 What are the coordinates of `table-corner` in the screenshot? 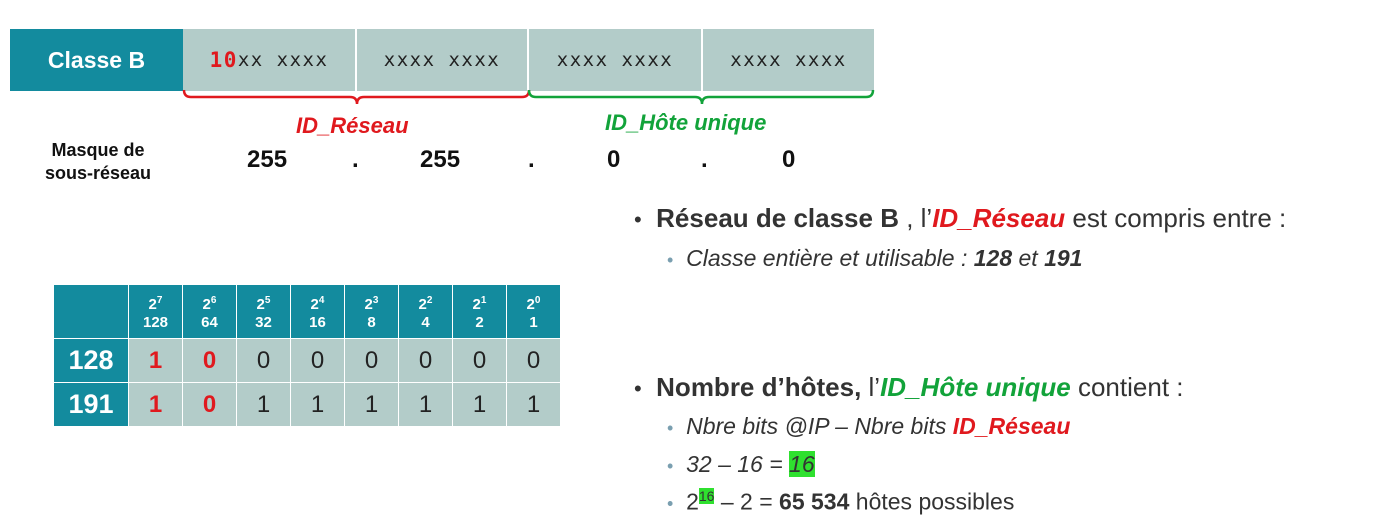 It's located at (91, 311).